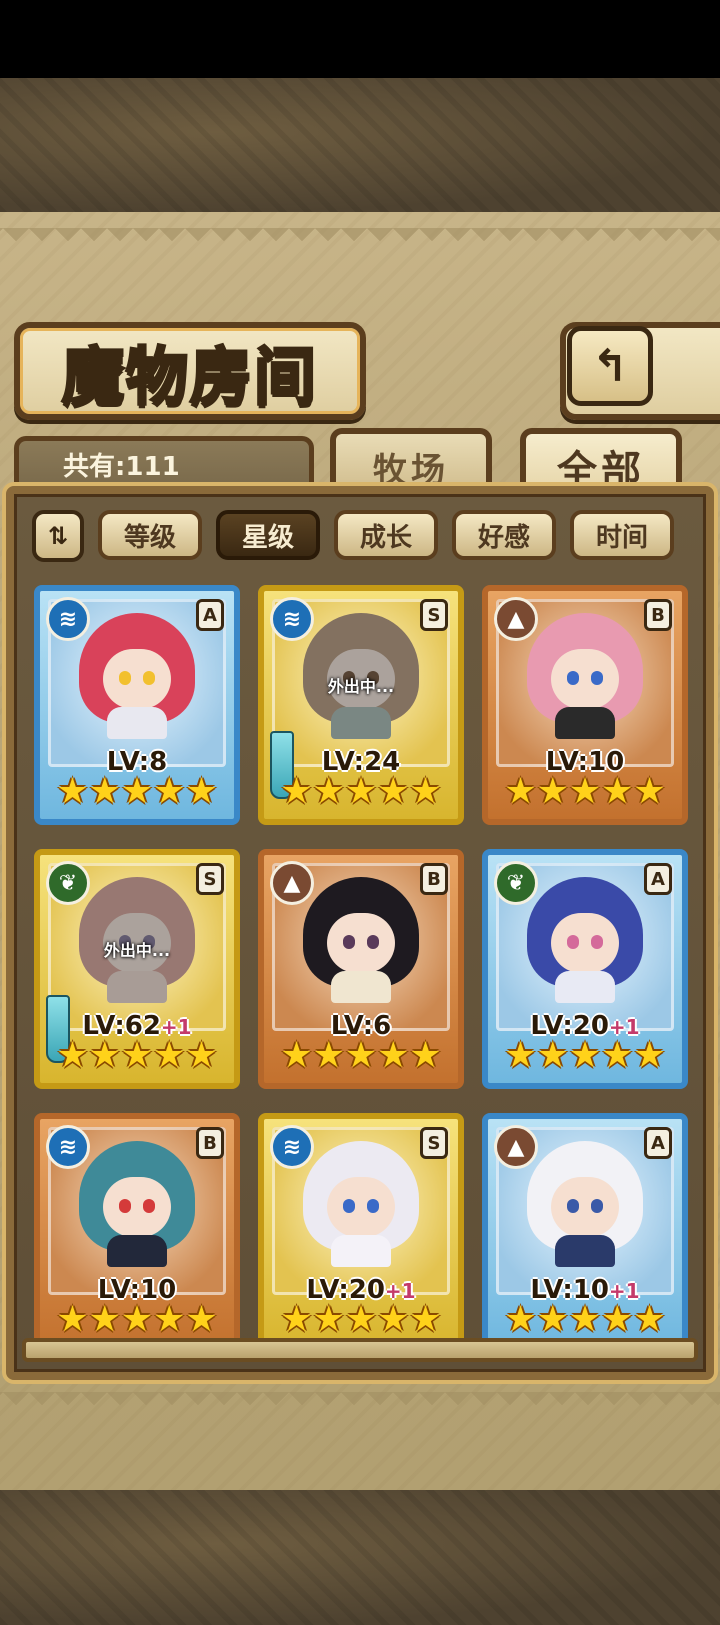 The image size is (720, 1625). I want to click on sort-bar: ⇅ 等级 星级 成长 好感 时间, so click(365, 536).